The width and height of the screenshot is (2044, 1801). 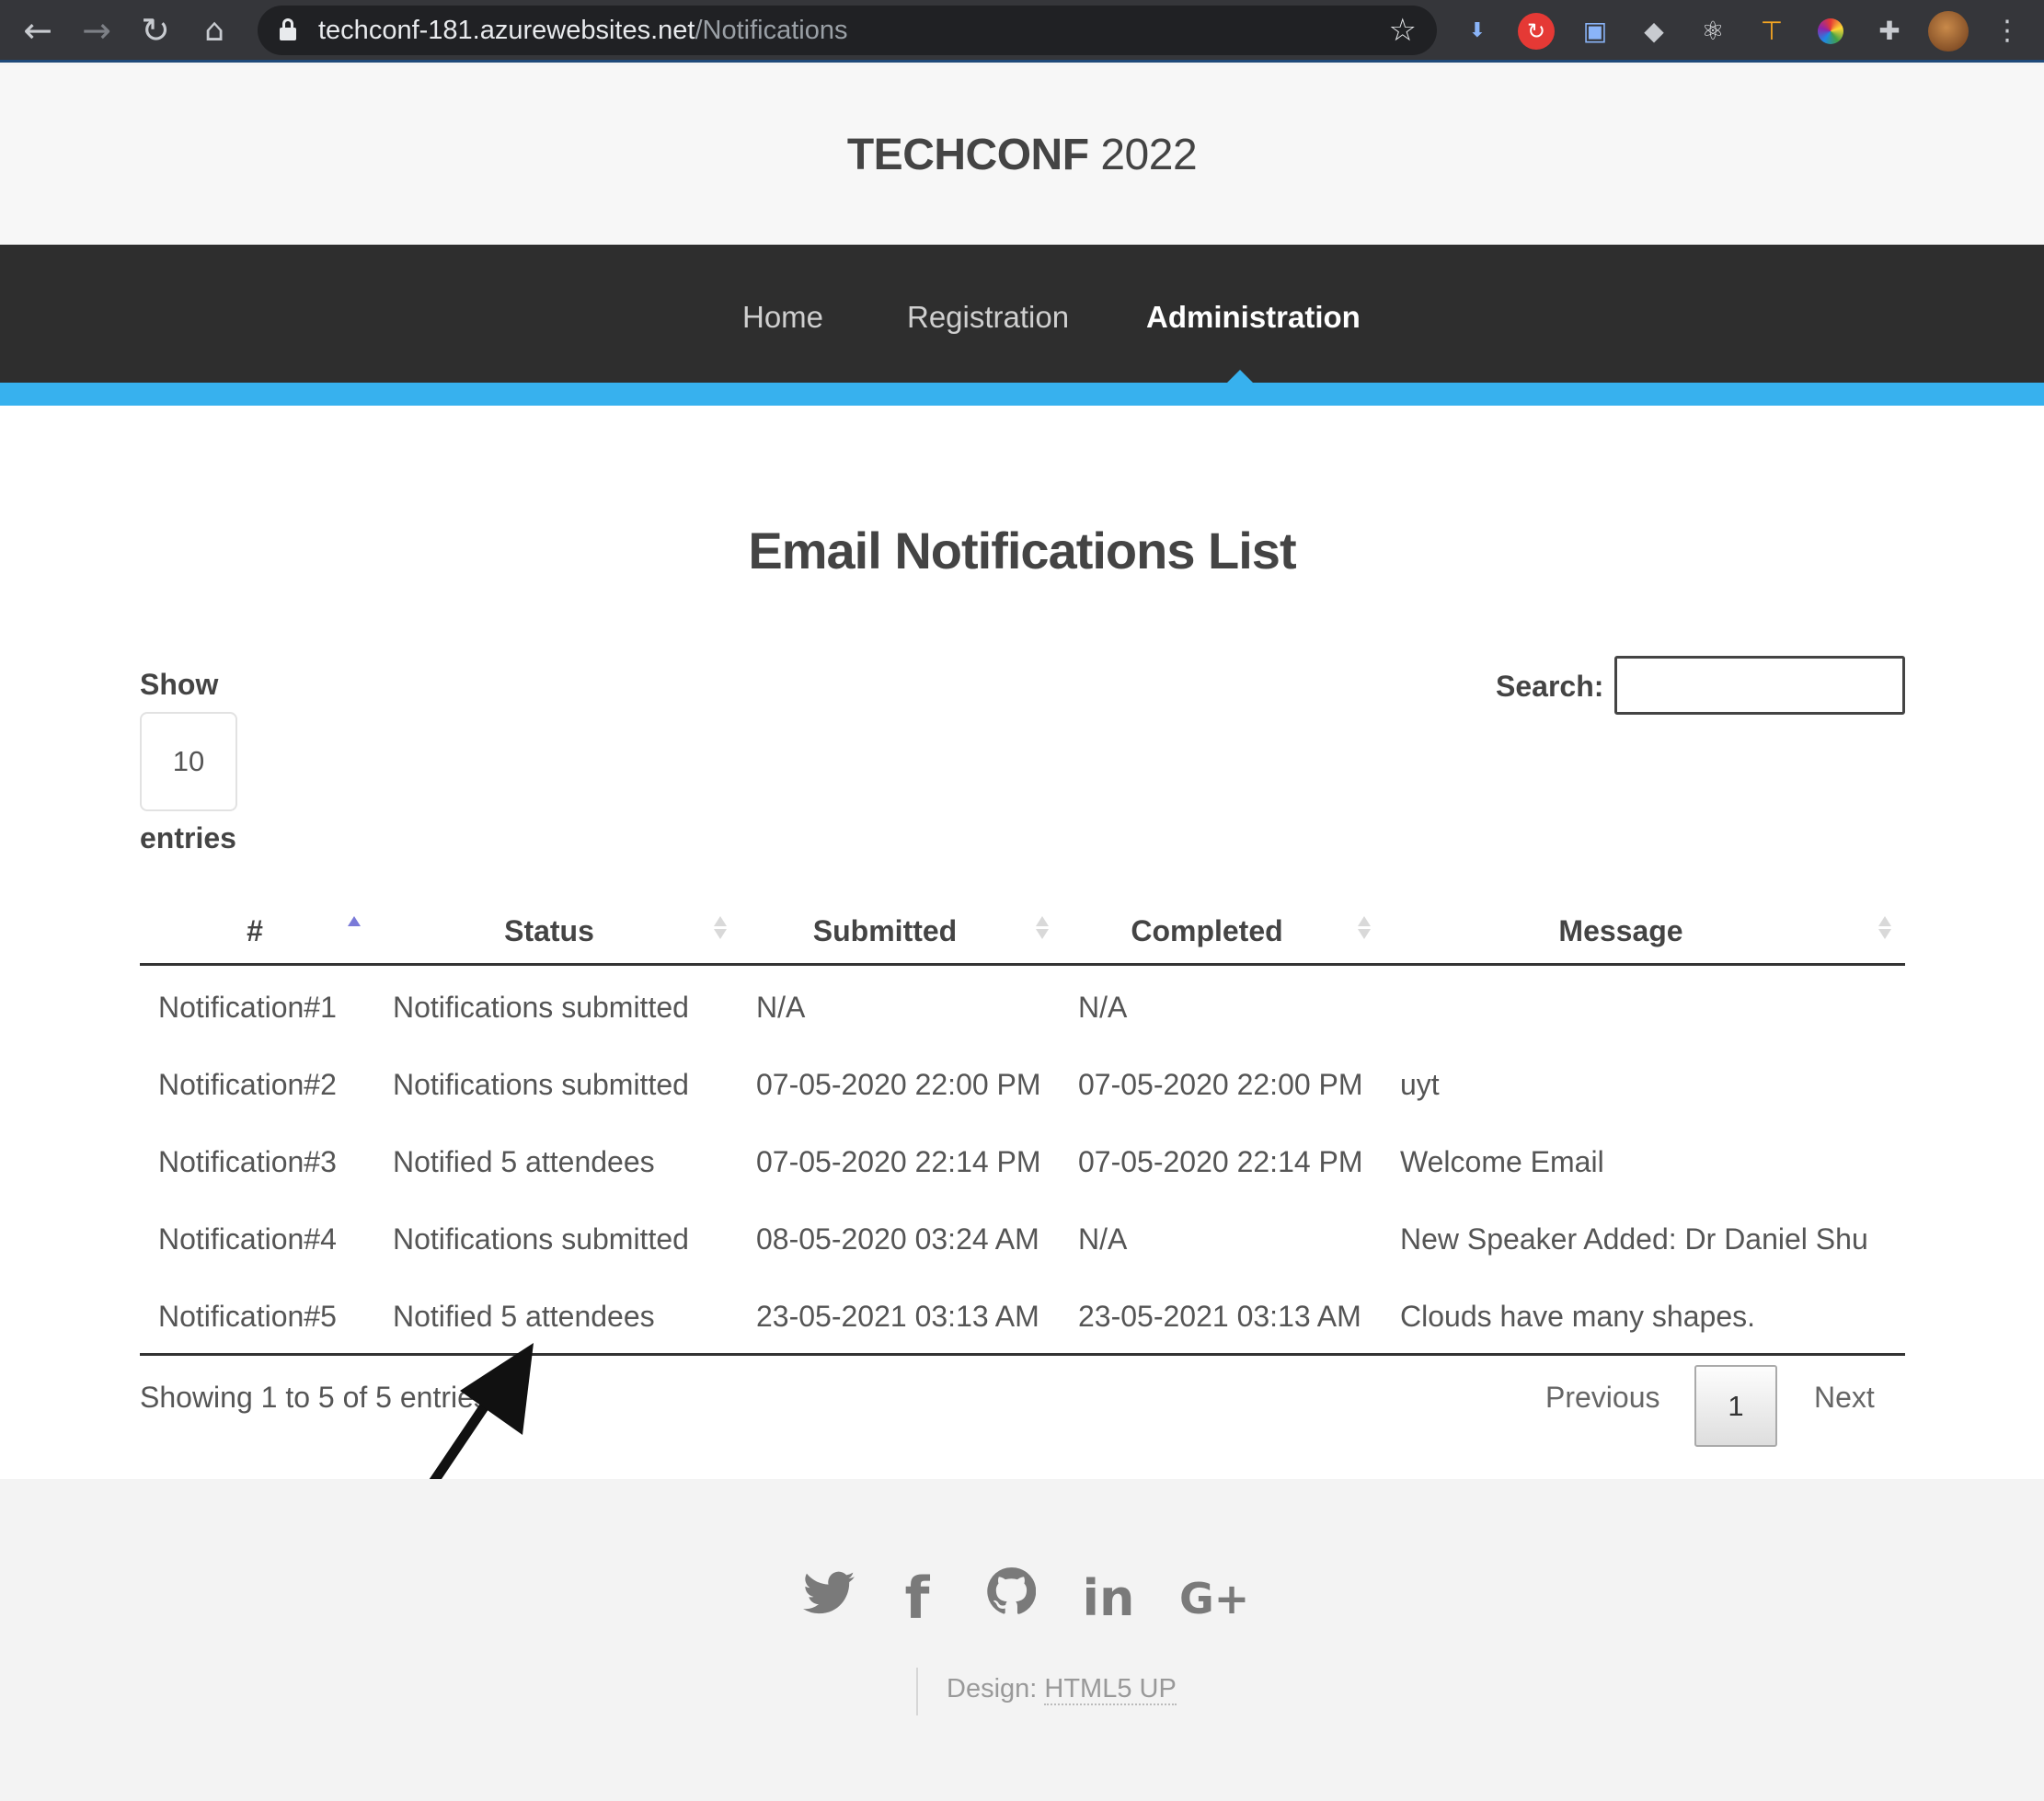 I want to click on cell-submitted: N/A, so click(x=781, y=1007).